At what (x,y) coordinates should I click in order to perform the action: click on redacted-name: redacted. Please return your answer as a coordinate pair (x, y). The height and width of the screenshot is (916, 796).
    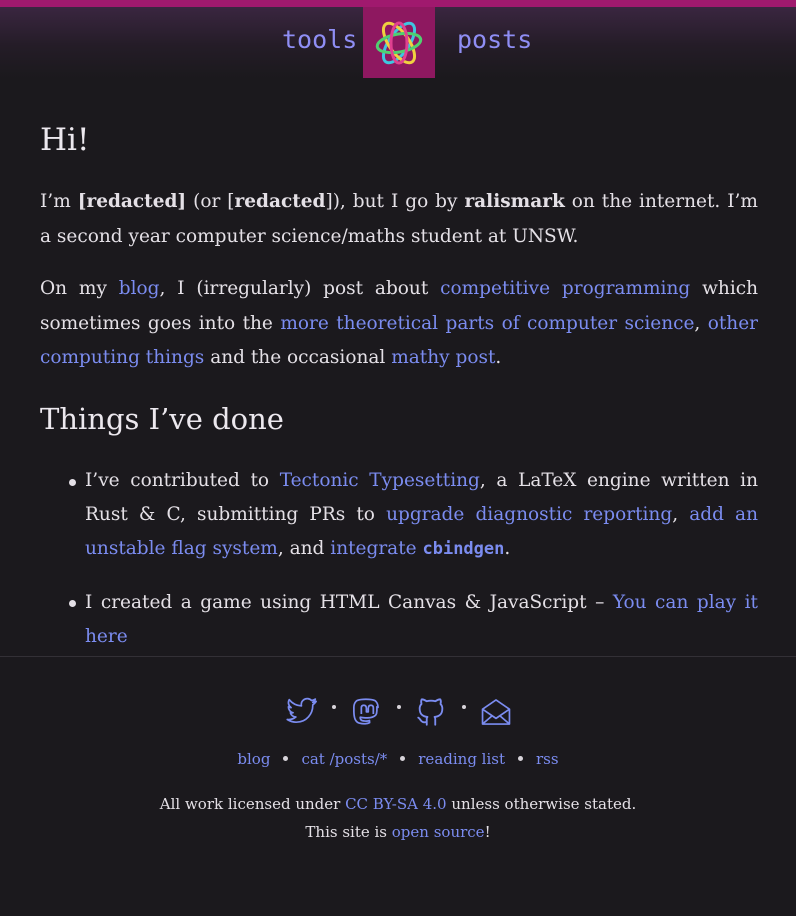
    Looking at the image, I should click on (280, 201).